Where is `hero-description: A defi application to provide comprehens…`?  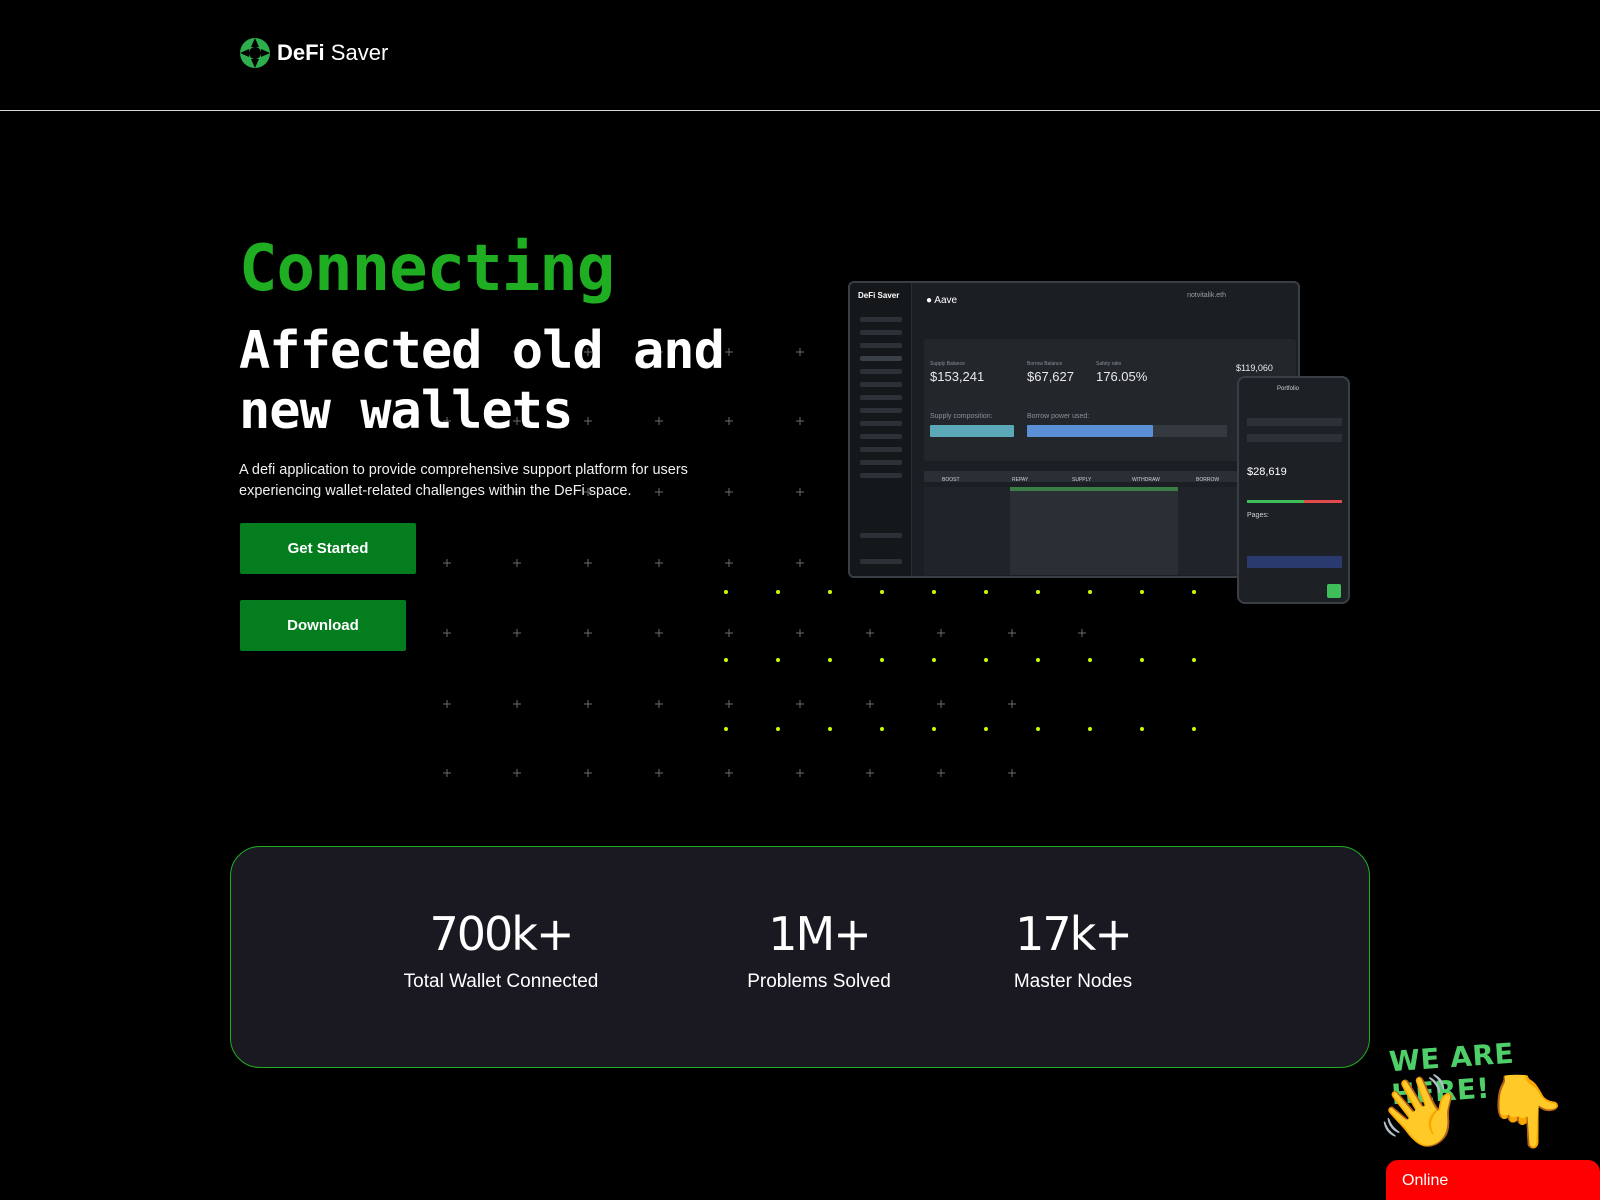
hero-description: A defi application to provide comprehens… is located at coordinates (463, 480).